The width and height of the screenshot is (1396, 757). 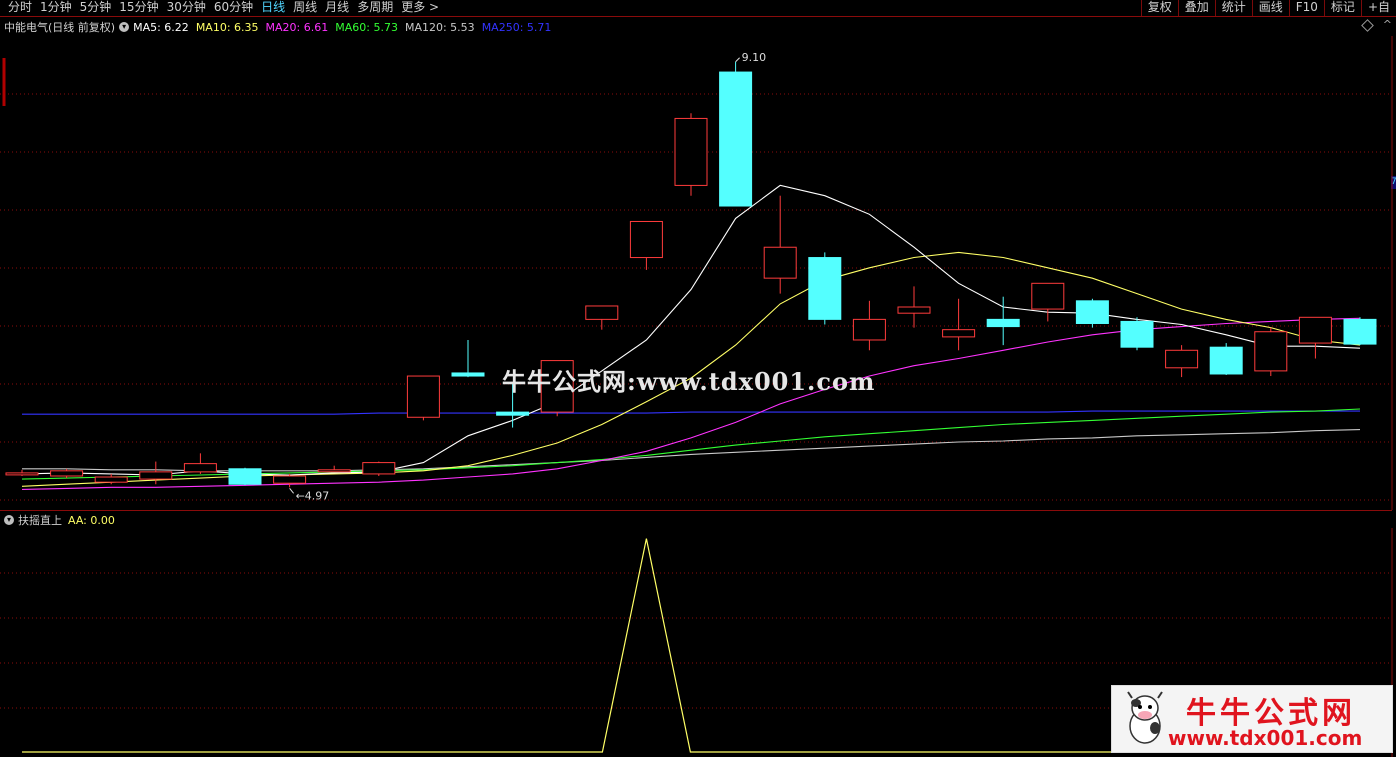 What do you see at coordinates (313, 495) in the screenshot?
I see `low-price-label: ←4.97` at bounding box center [313, 495].